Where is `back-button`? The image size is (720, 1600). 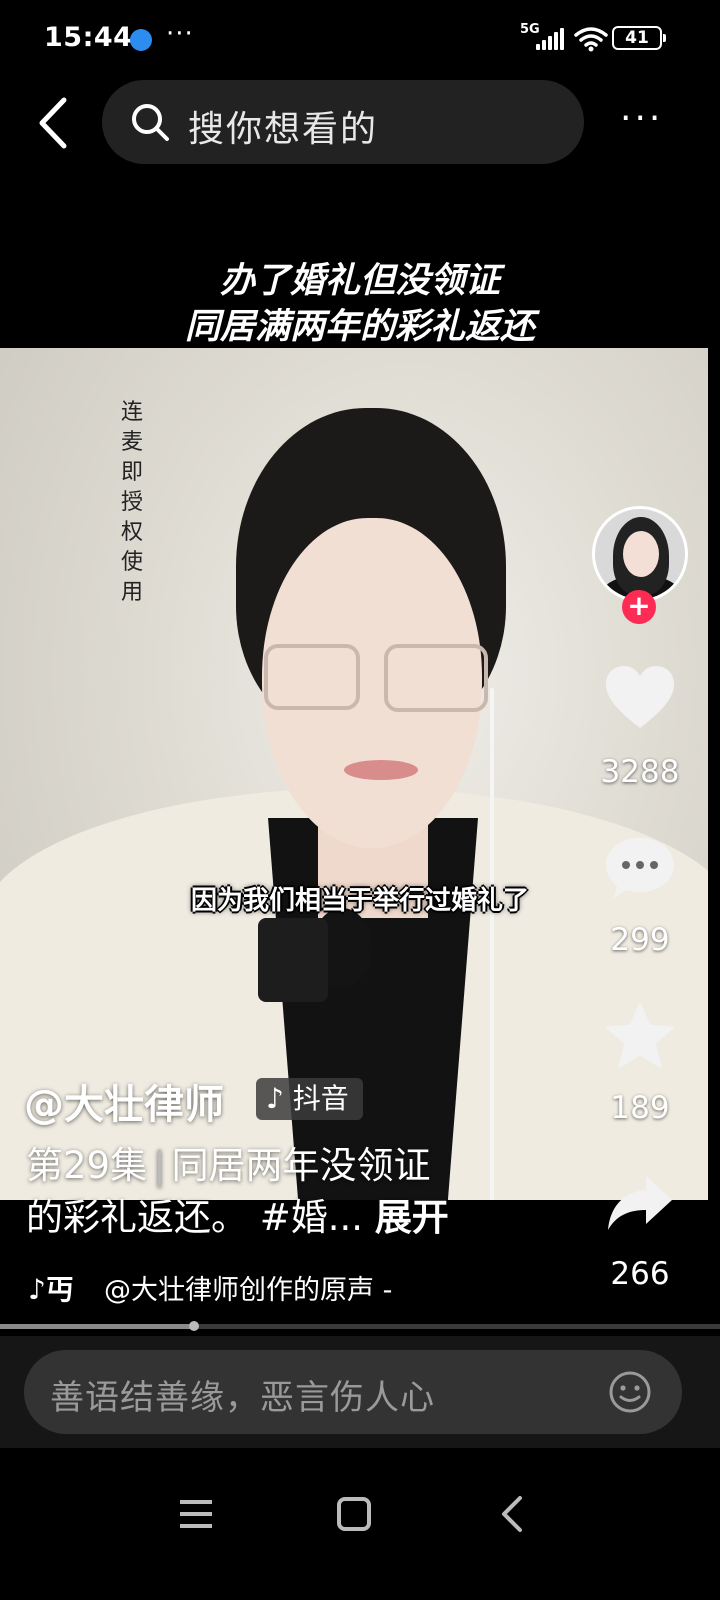 back-button is located at coordinates (54, 123).